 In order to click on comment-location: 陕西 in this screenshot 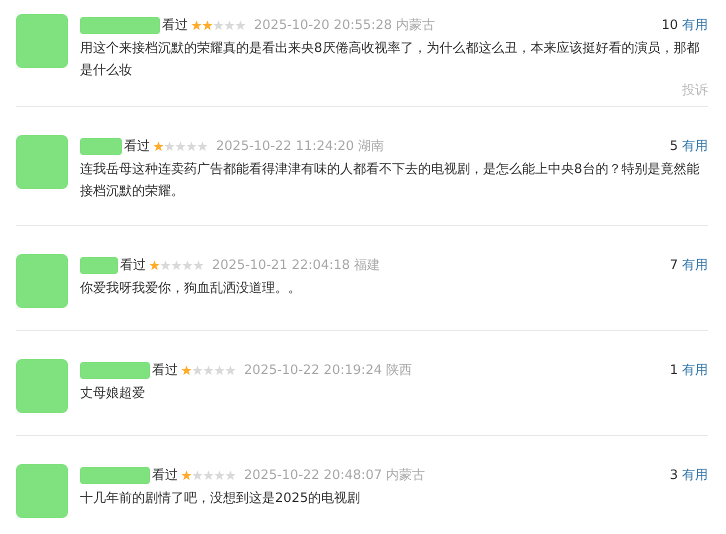, I will do `click(399, 370)`.